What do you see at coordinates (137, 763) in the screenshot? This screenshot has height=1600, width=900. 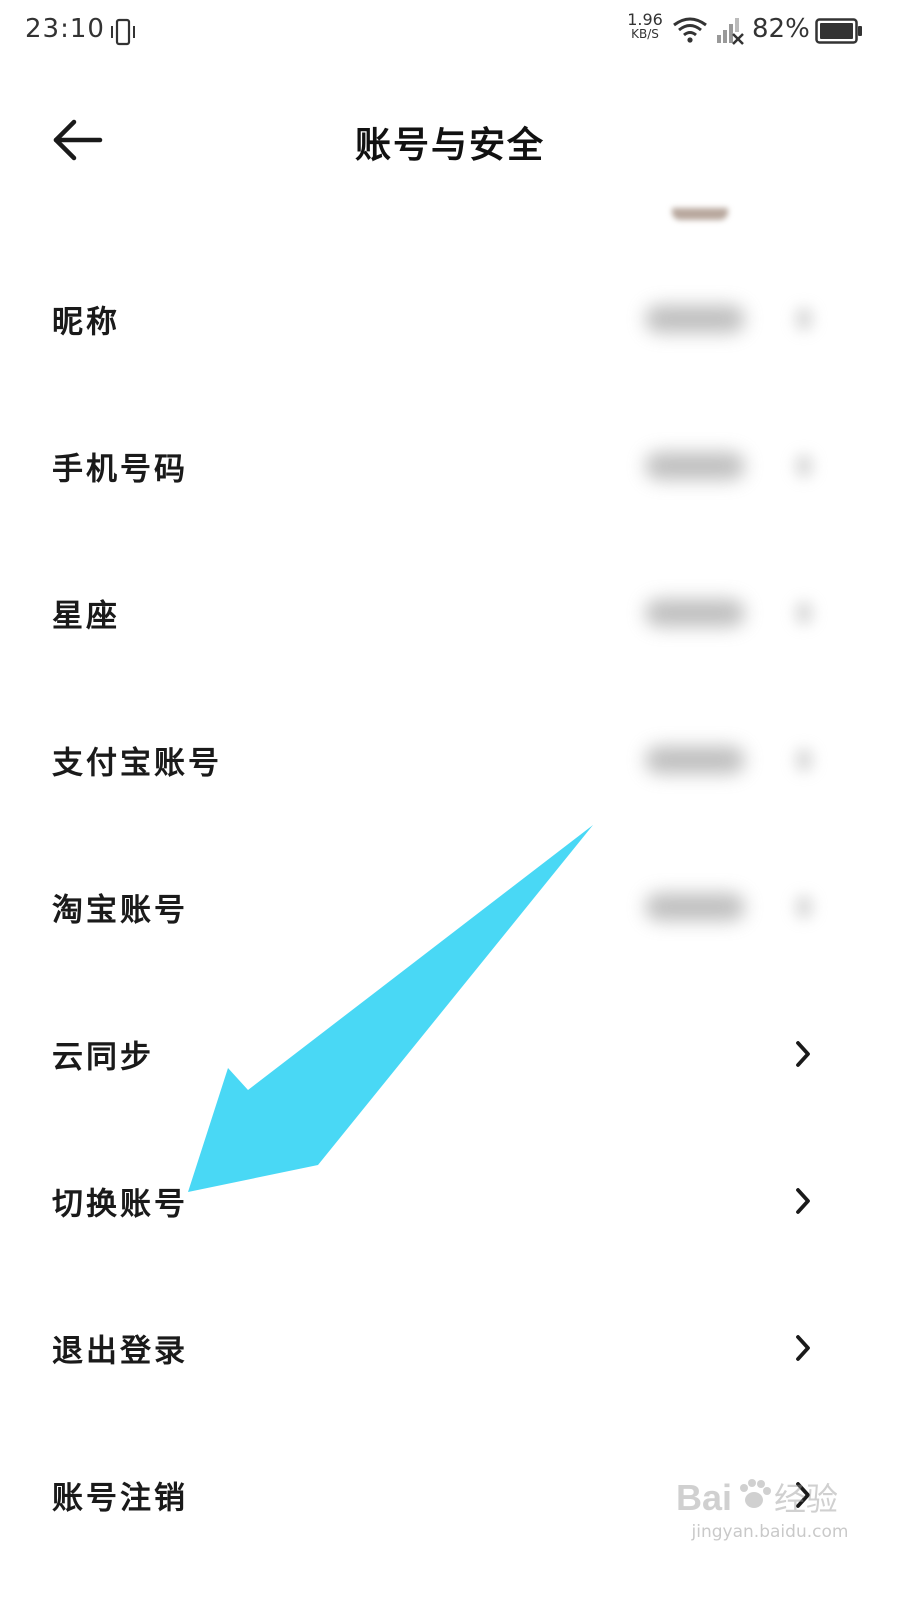 I see `row-label: 支付宝账号` at bounding box center [137, 763].